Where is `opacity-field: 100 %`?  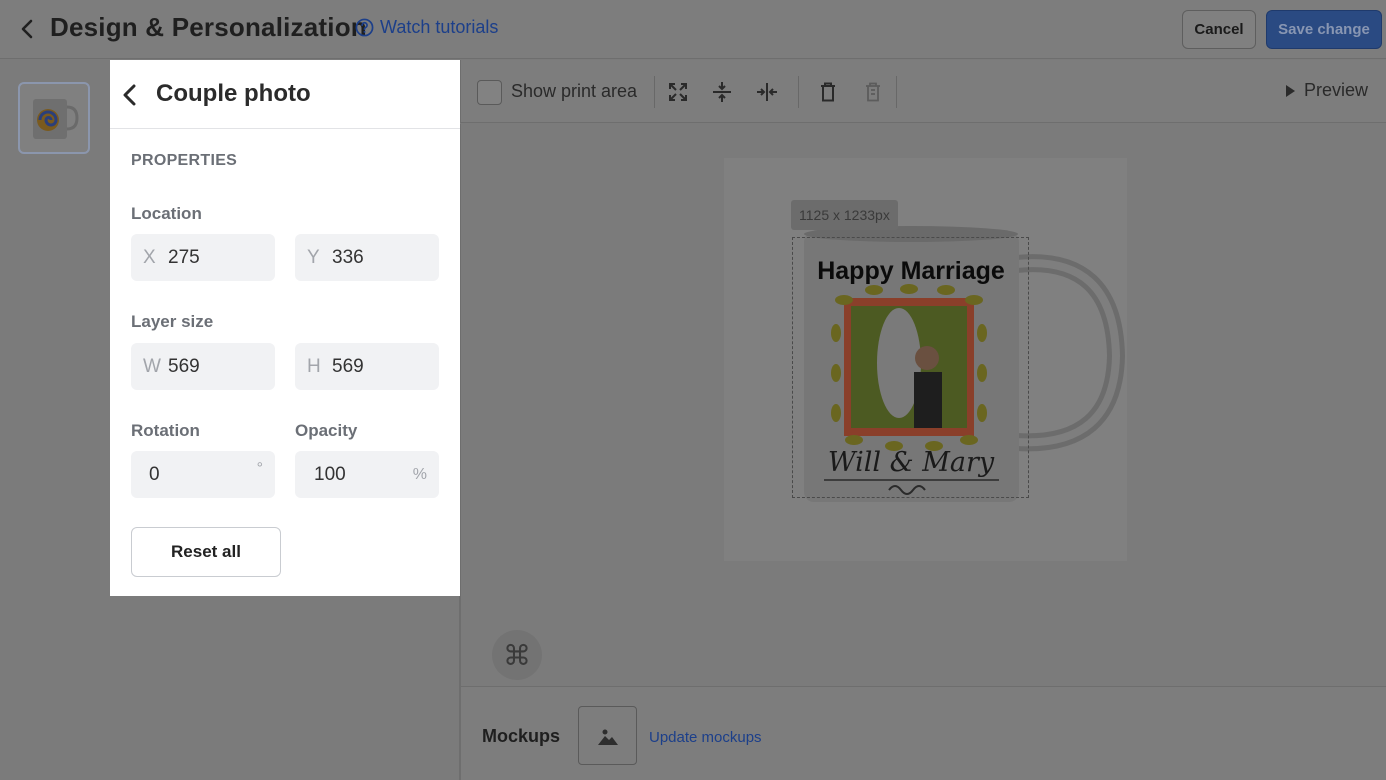 opacity-field: 100 % is located at coordinates (367, 474).